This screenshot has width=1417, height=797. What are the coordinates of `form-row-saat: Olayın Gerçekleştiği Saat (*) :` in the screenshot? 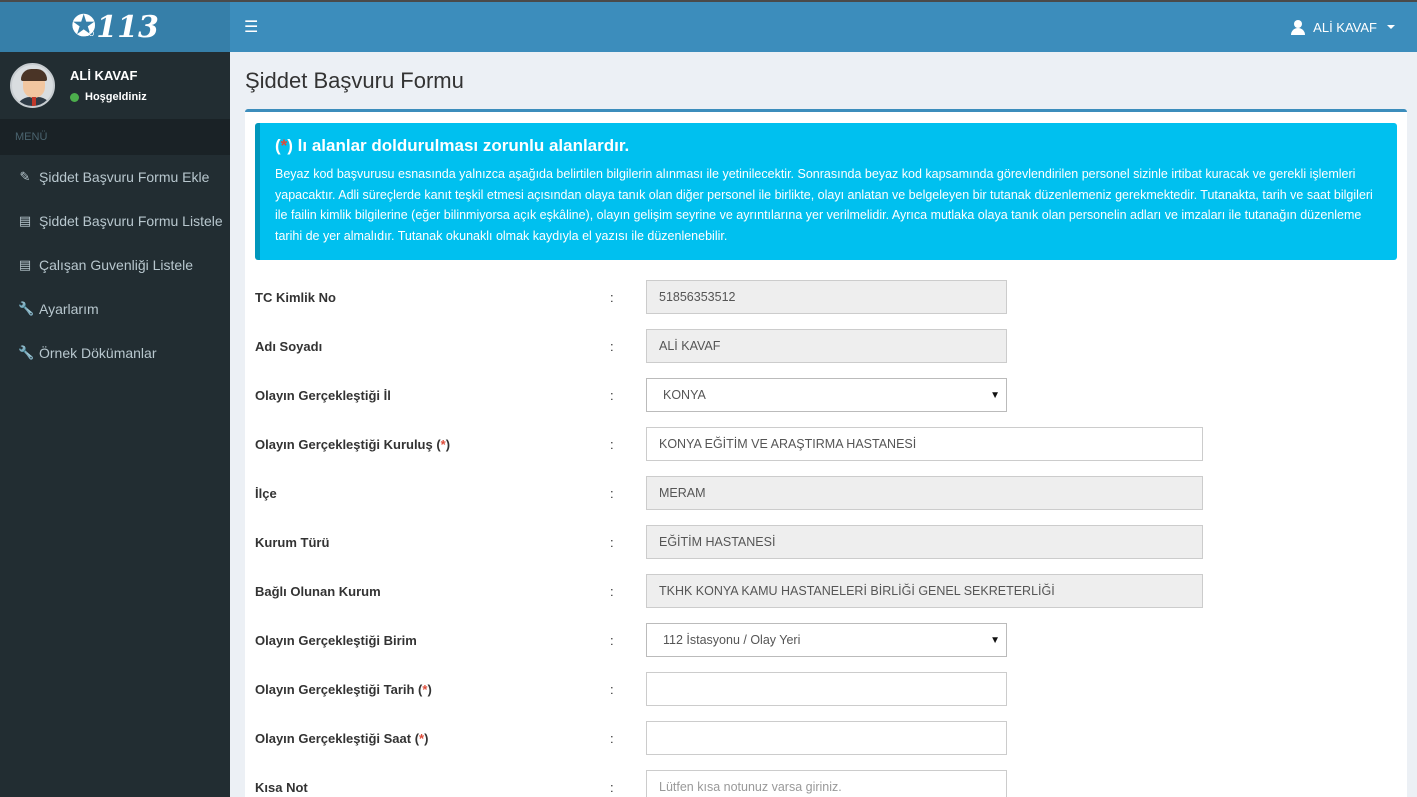 It's located at (730, 738).